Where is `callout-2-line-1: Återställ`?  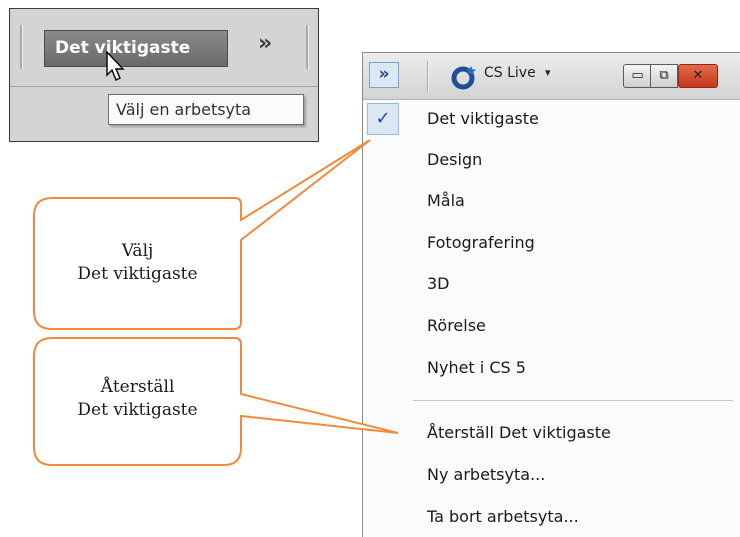
callout-2-line-1: Återställ is located at coordinates (137, 387).